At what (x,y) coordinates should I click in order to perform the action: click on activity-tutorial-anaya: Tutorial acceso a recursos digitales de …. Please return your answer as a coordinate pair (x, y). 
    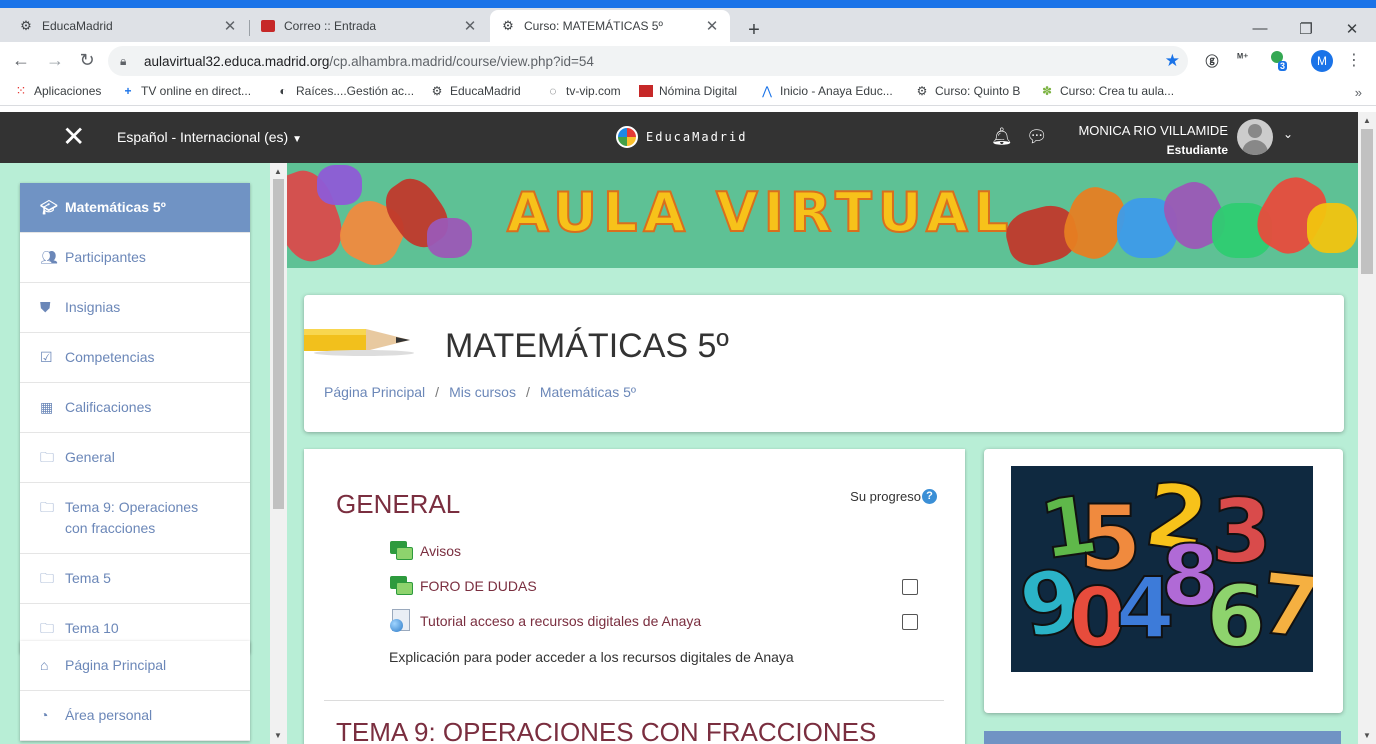
    Looking at the image, I should click on (545, 621).